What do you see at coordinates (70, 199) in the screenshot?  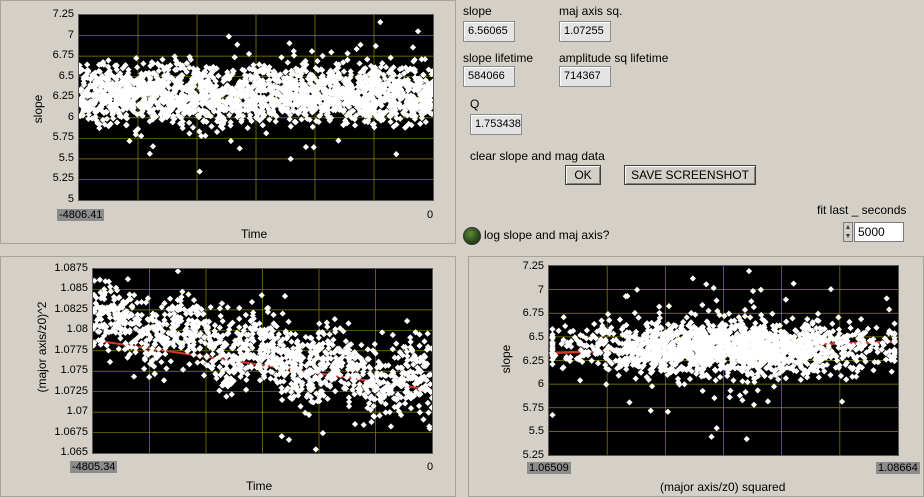 I see `y-tick-label: 5` at bounding box center [70, 199].